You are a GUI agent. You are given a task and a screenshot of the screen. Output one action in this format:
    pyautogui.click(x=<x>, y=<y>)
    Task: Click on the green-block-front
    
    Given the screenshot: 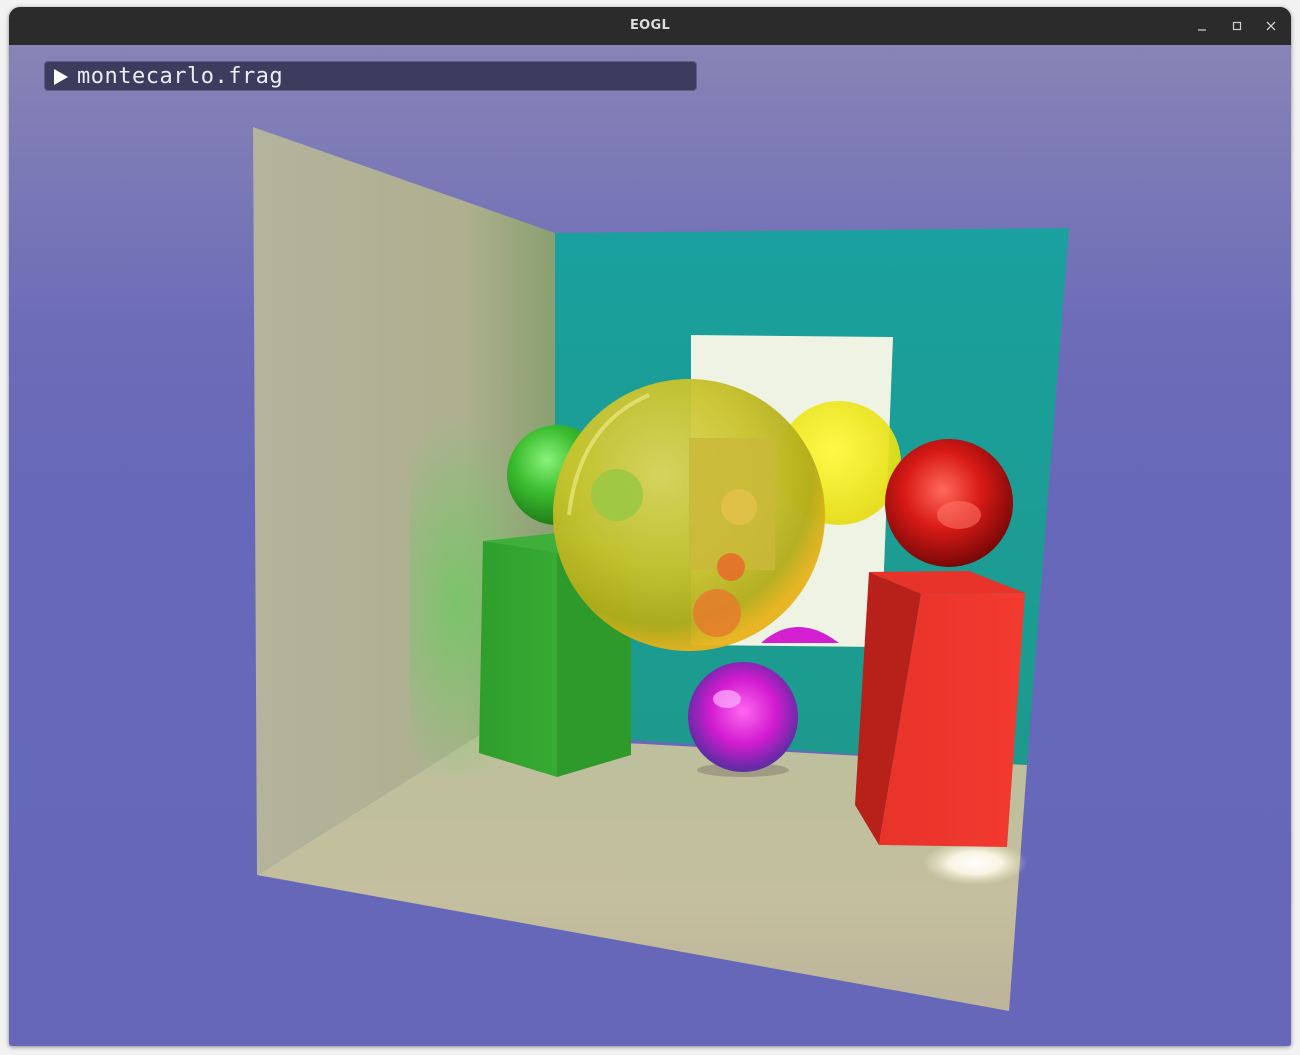 What is the action you would take?
    pyautogui.click(x=518, y=659)
    